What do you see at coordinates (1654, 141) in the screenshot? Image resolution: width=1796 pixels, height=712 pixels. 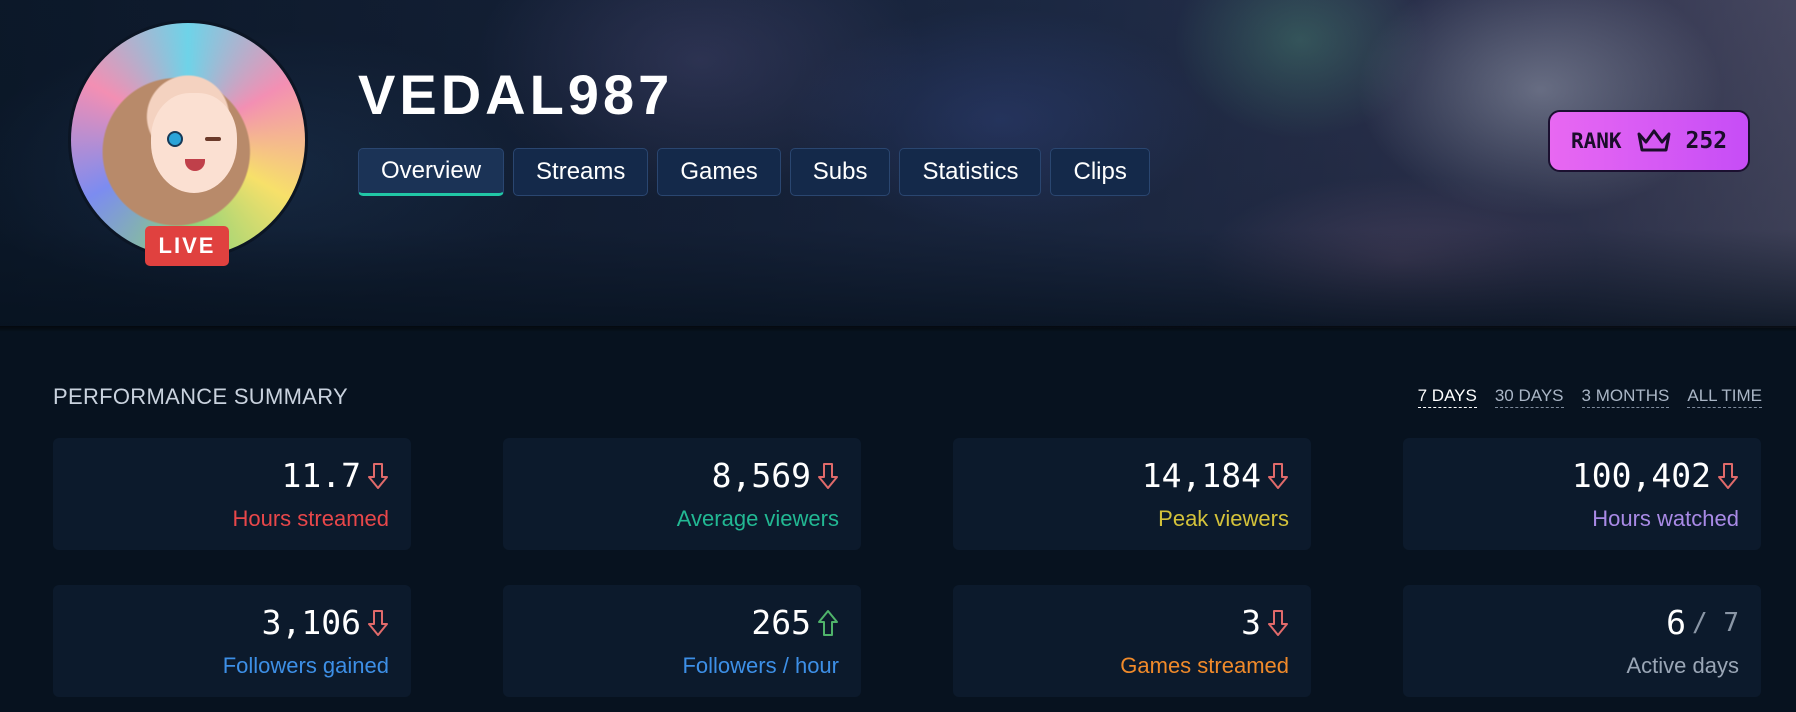 I see `crown-icon` at bounding box center [1654, 141].